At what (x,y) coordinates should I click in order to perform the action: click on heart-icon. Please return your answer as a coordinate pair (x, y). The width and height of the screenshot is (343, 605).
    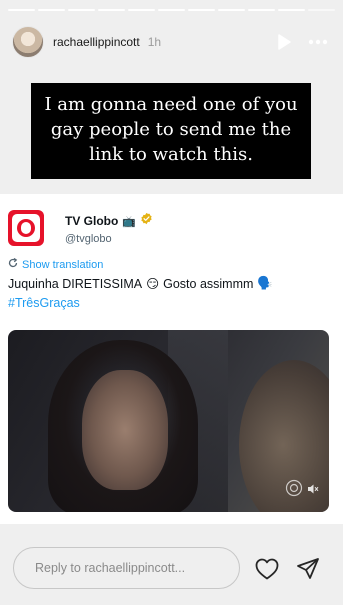
    Looking at the image, I should click on (267, 569).